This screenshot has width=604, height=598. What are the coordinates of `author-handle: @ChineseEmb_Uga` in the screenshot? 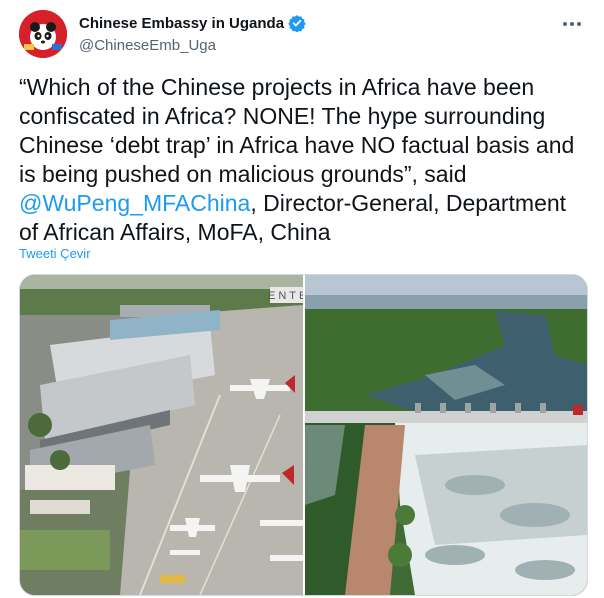 It's located at (147, 45).